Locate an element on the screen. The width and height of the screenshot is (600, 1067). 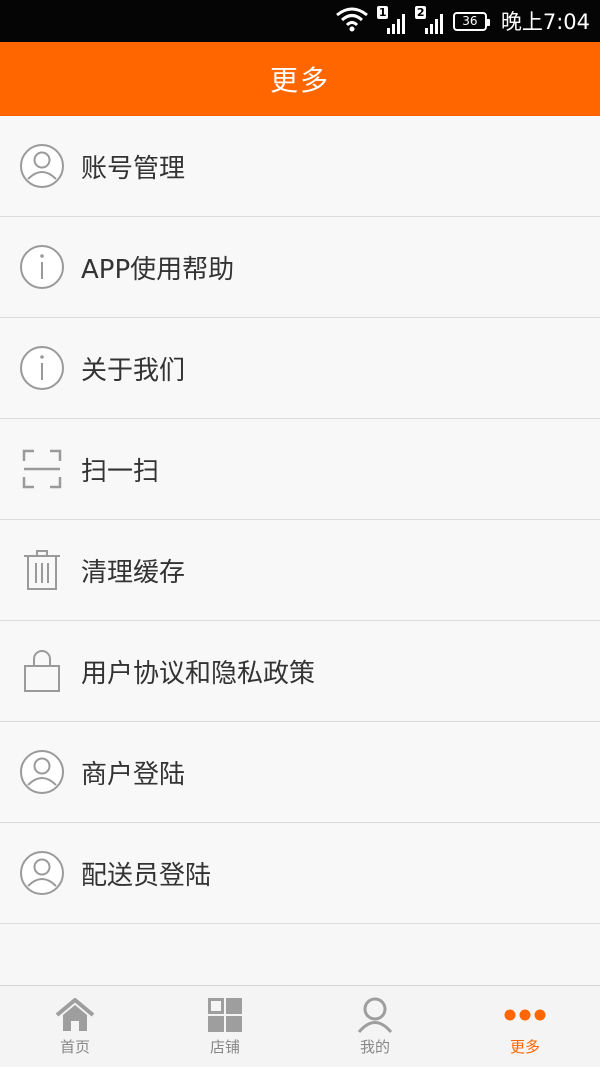
home-icon is located at coordinates (75, 1015).